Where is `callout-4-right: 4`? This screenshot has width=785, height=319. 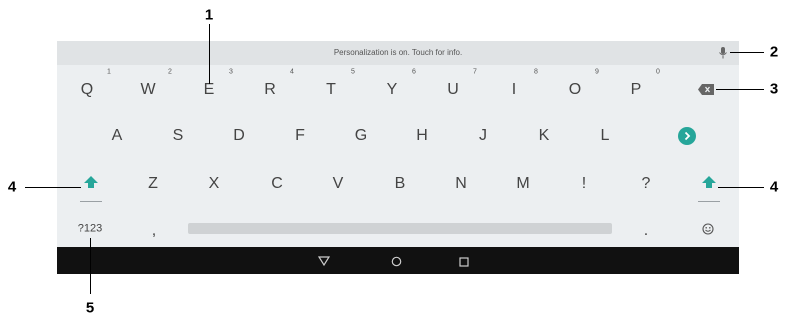
callout-4-right: 4 is located at coordinates (774, 187).